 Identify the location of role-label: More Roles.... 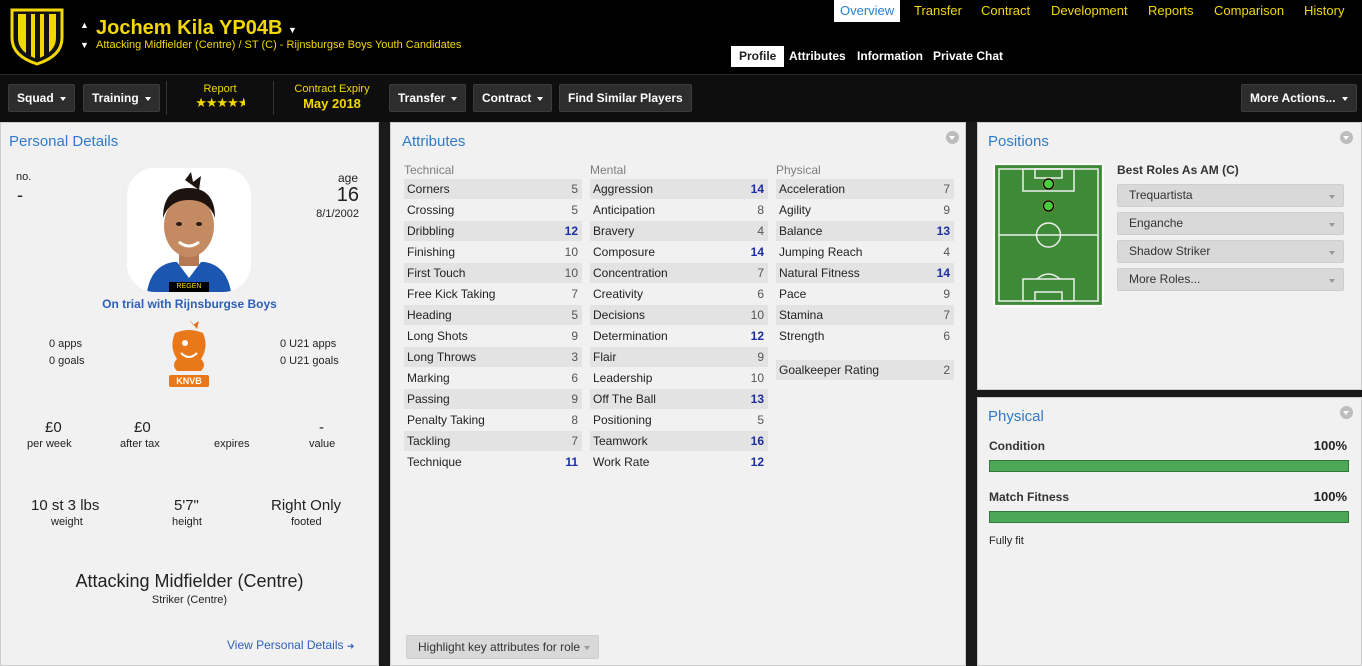
(1165, 279).